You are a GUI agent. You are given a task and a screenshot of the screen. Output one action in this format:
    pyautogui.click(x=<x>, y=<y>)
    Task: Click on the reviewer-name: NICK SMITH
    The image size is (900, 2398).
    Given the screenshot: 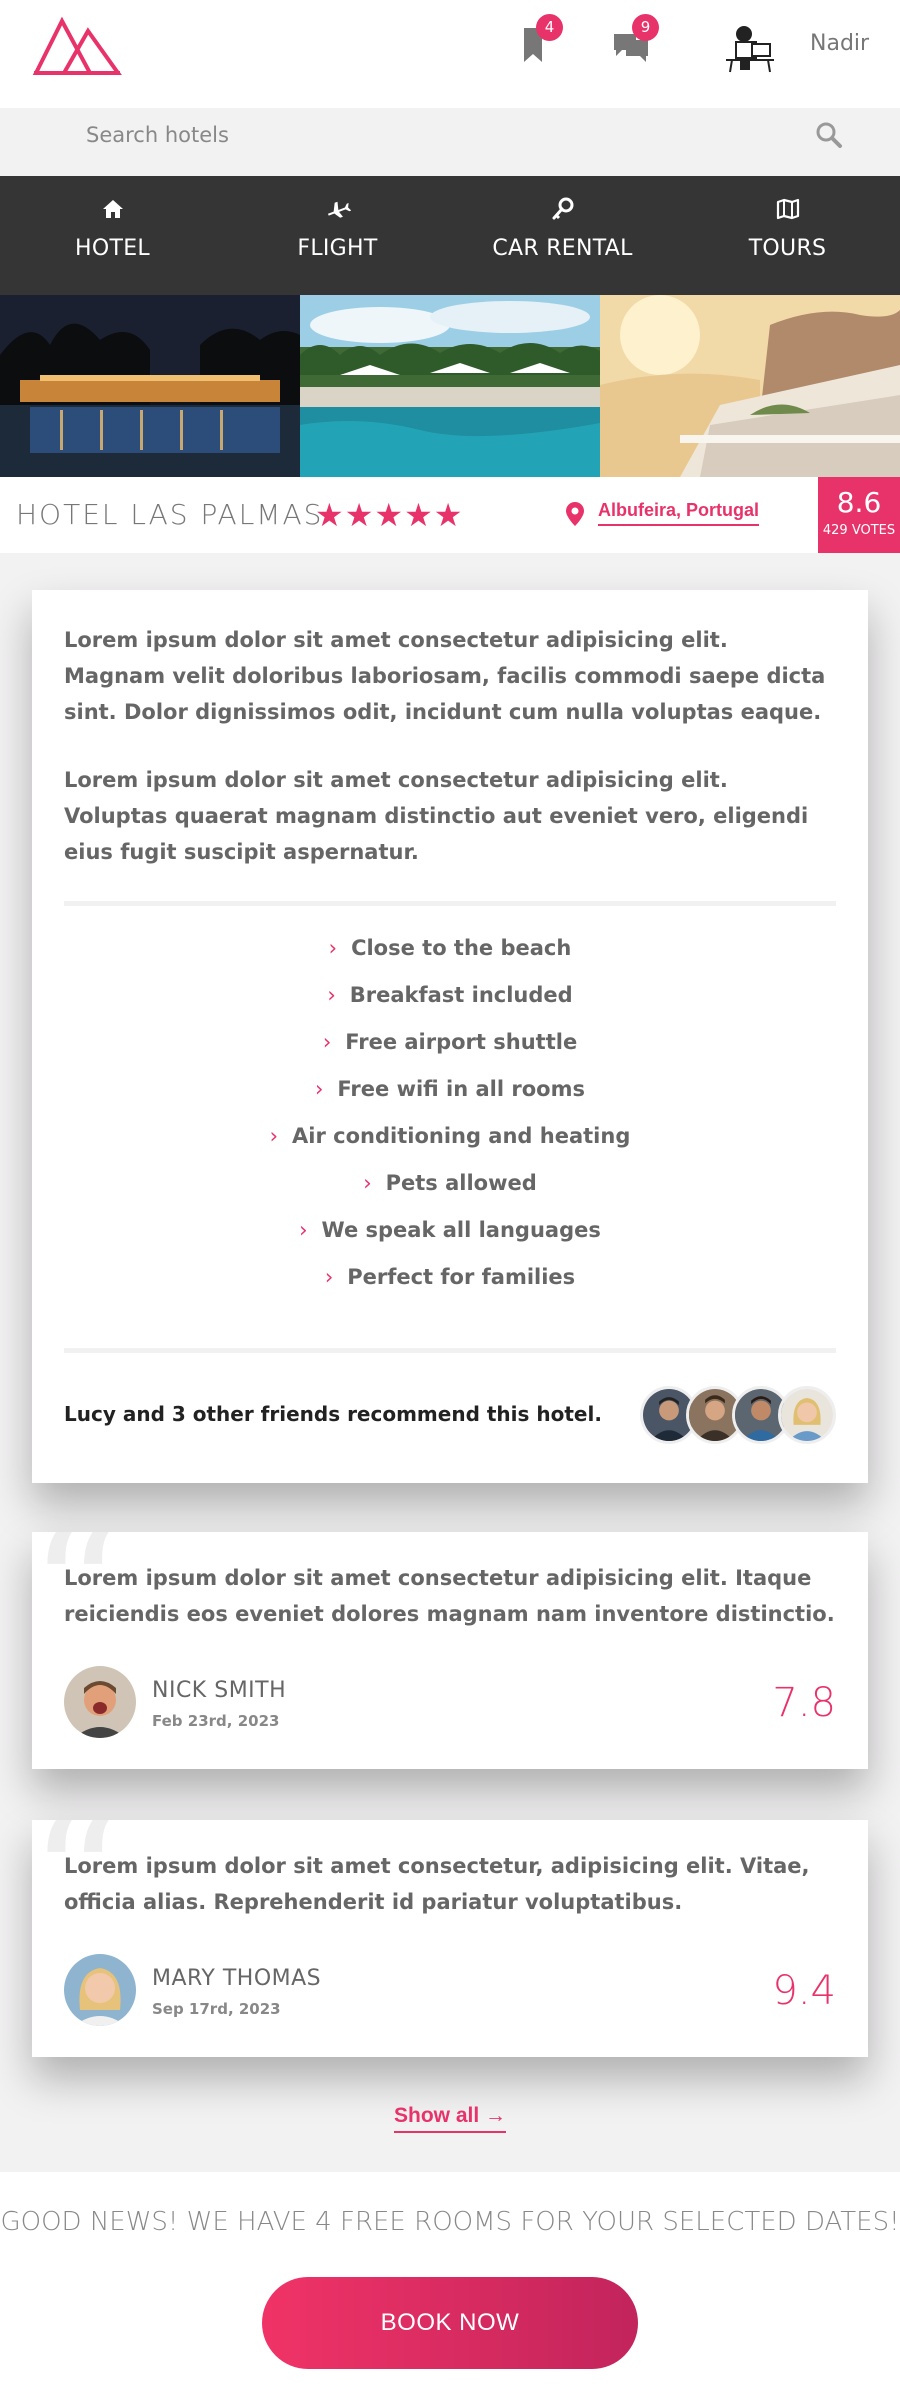 What is the action you would take?
    pyautogui.click(x=219, y=1690)
    